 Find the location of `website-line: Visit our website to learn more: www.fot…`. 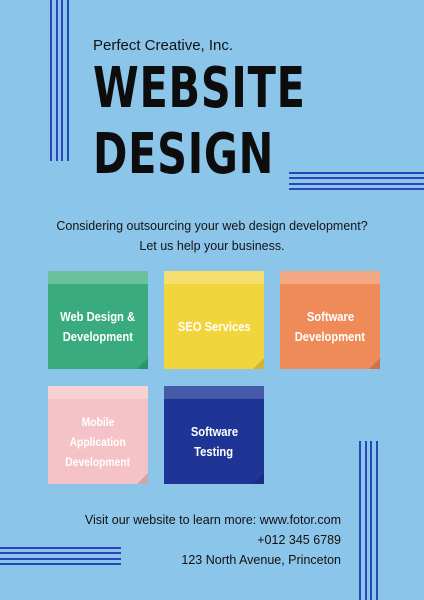

website-line: Visit our website to learn more: www.fot… is located at coordinates (212, 520).